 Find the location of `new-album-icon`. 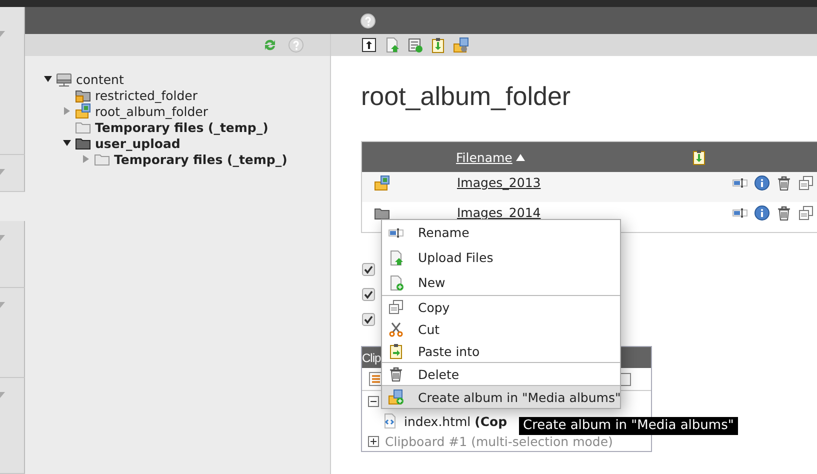

new-album-icon is located at coordinates (396, 397).